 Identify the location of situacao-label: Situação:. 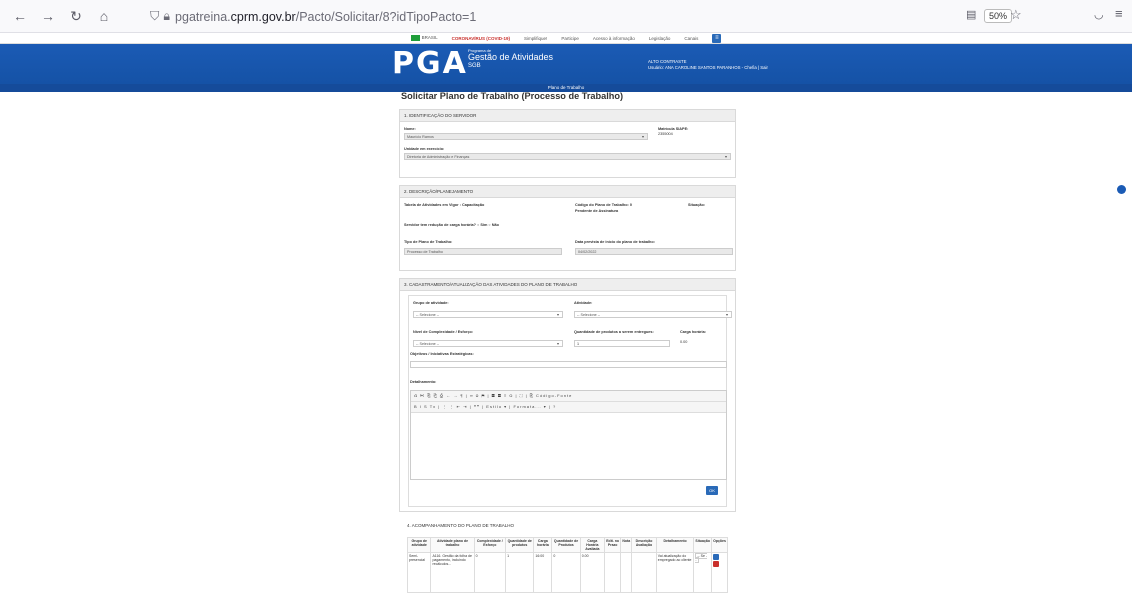
(697, 205).